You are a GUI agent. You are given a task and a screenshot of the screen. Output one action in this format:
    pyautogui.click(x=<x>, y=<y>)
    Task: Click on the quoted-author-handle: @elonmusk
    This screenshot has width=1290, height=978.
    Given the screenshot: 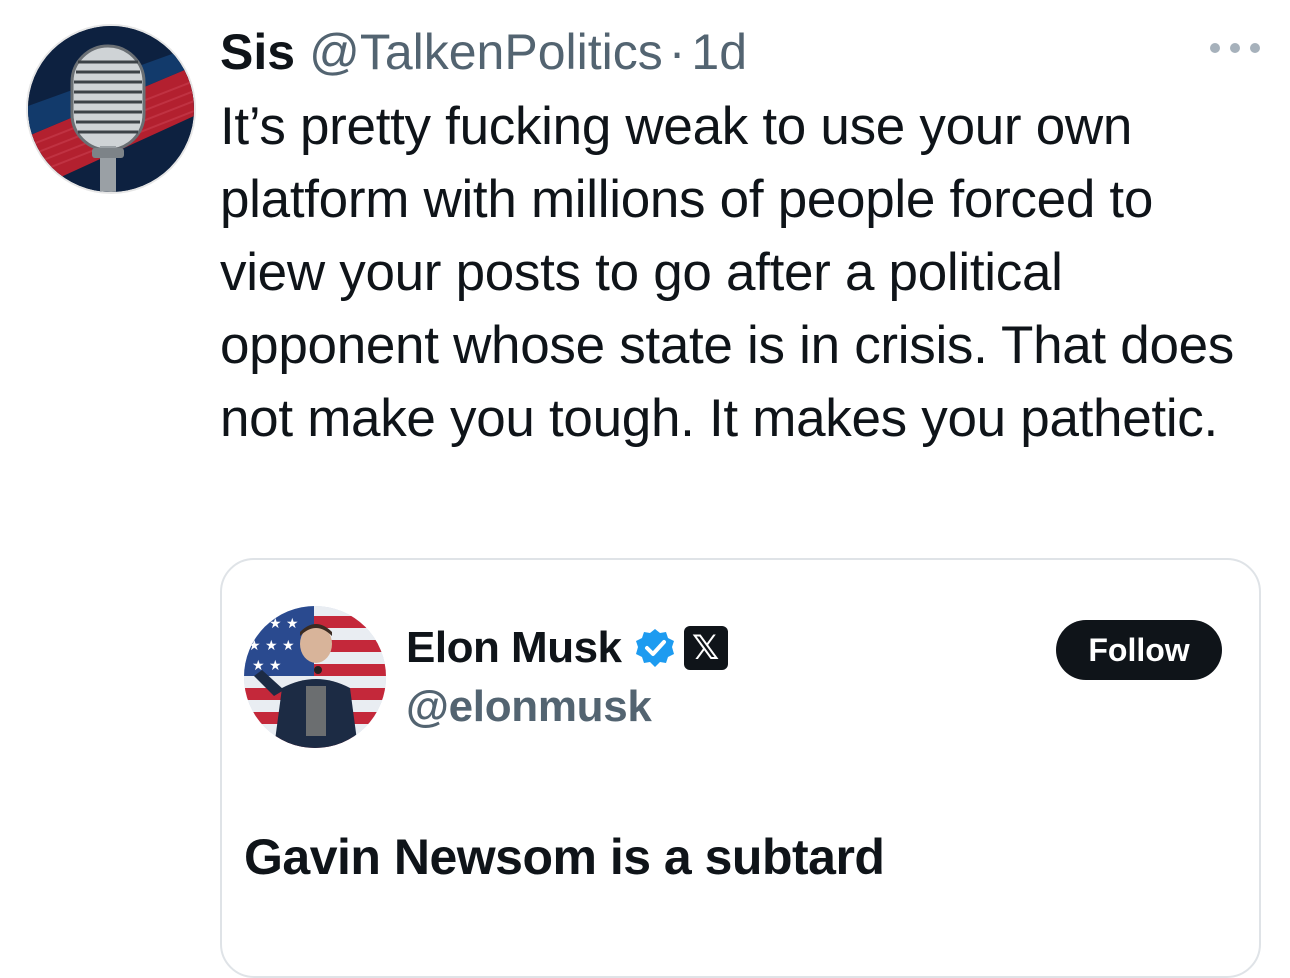 What is the action you would take?
    pyautogui.click(x=529, y=707)
    